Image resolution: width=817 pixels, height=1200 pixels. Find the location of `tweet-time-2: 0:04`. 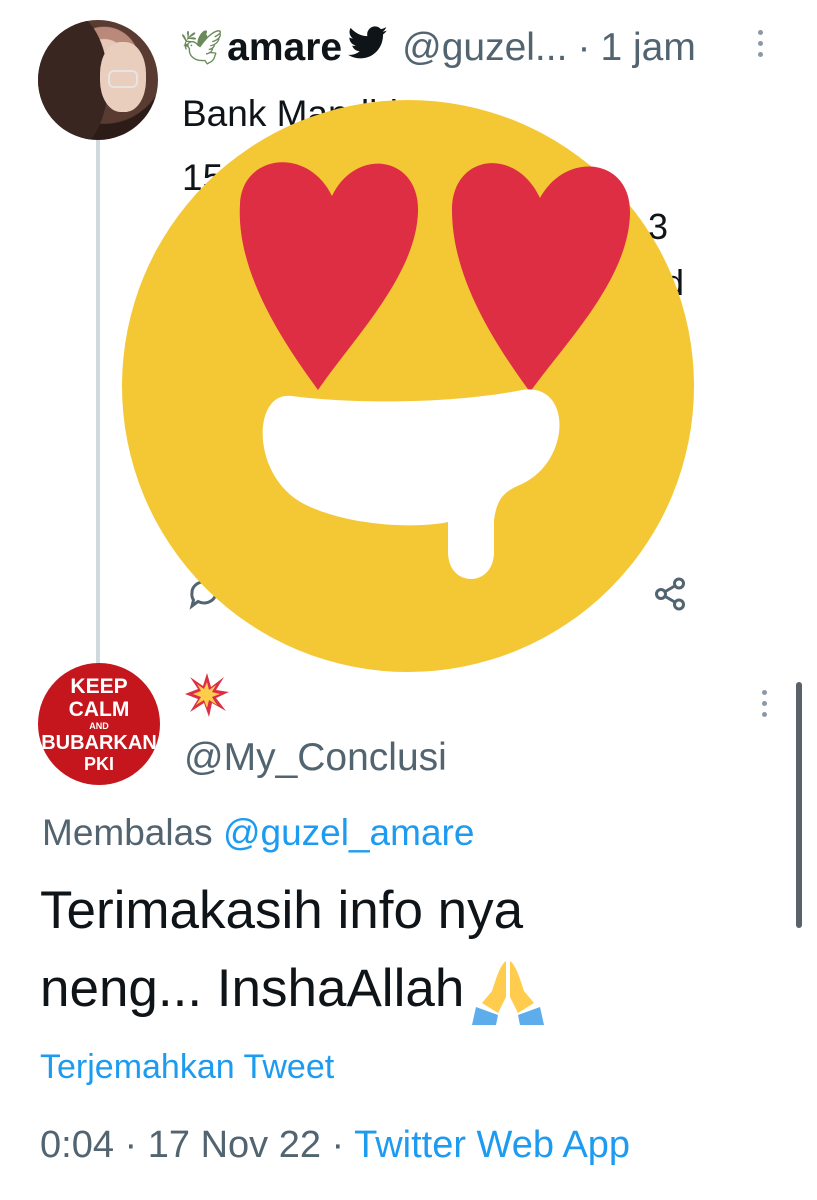

tweet-time-2: 0:04 is located at coordinates (77, 1145).